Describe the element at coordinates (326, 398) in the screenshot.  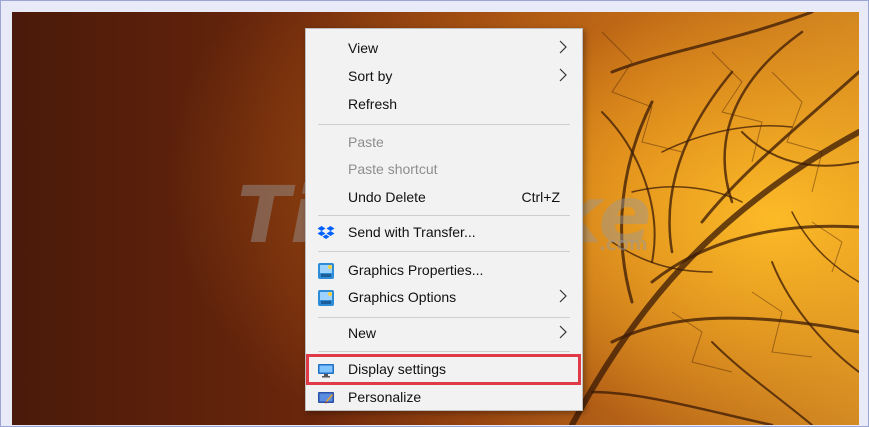
I see `personalize-icon` at that location.